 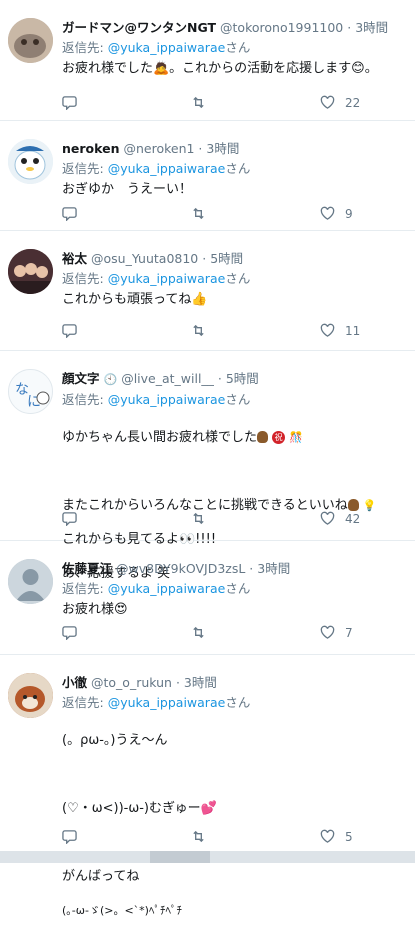 I want to click on like-count: 11, so click(x=353, y=330).